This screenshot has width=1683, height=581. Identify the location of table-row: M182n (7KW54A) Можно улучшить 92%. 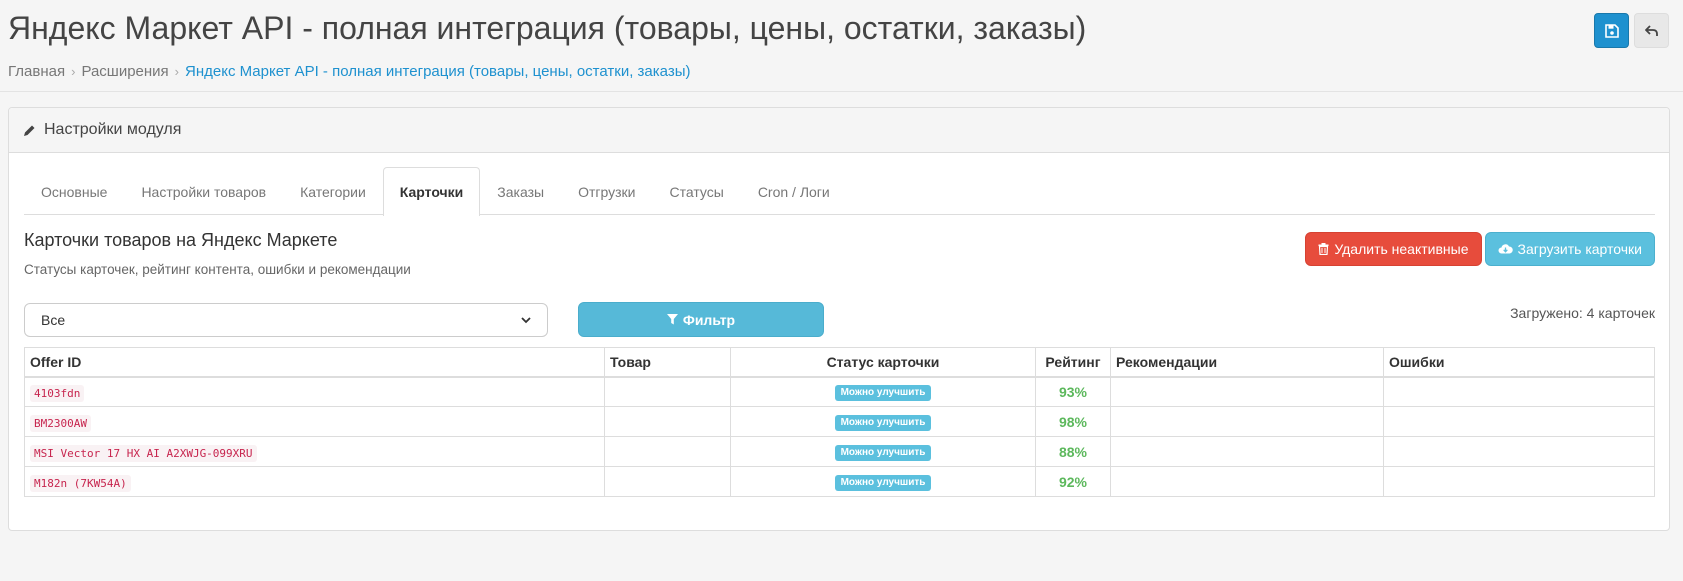
(839, 481).